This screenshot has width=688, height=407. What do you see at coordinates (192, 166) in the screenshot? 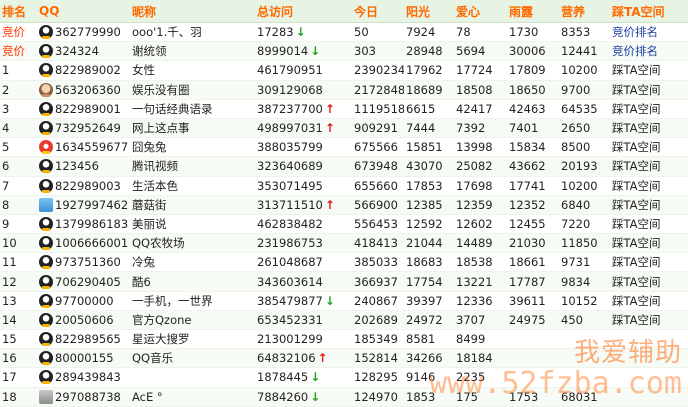
I see `nickname-cell: 腾讯视频` at bounding box center [192, 166].